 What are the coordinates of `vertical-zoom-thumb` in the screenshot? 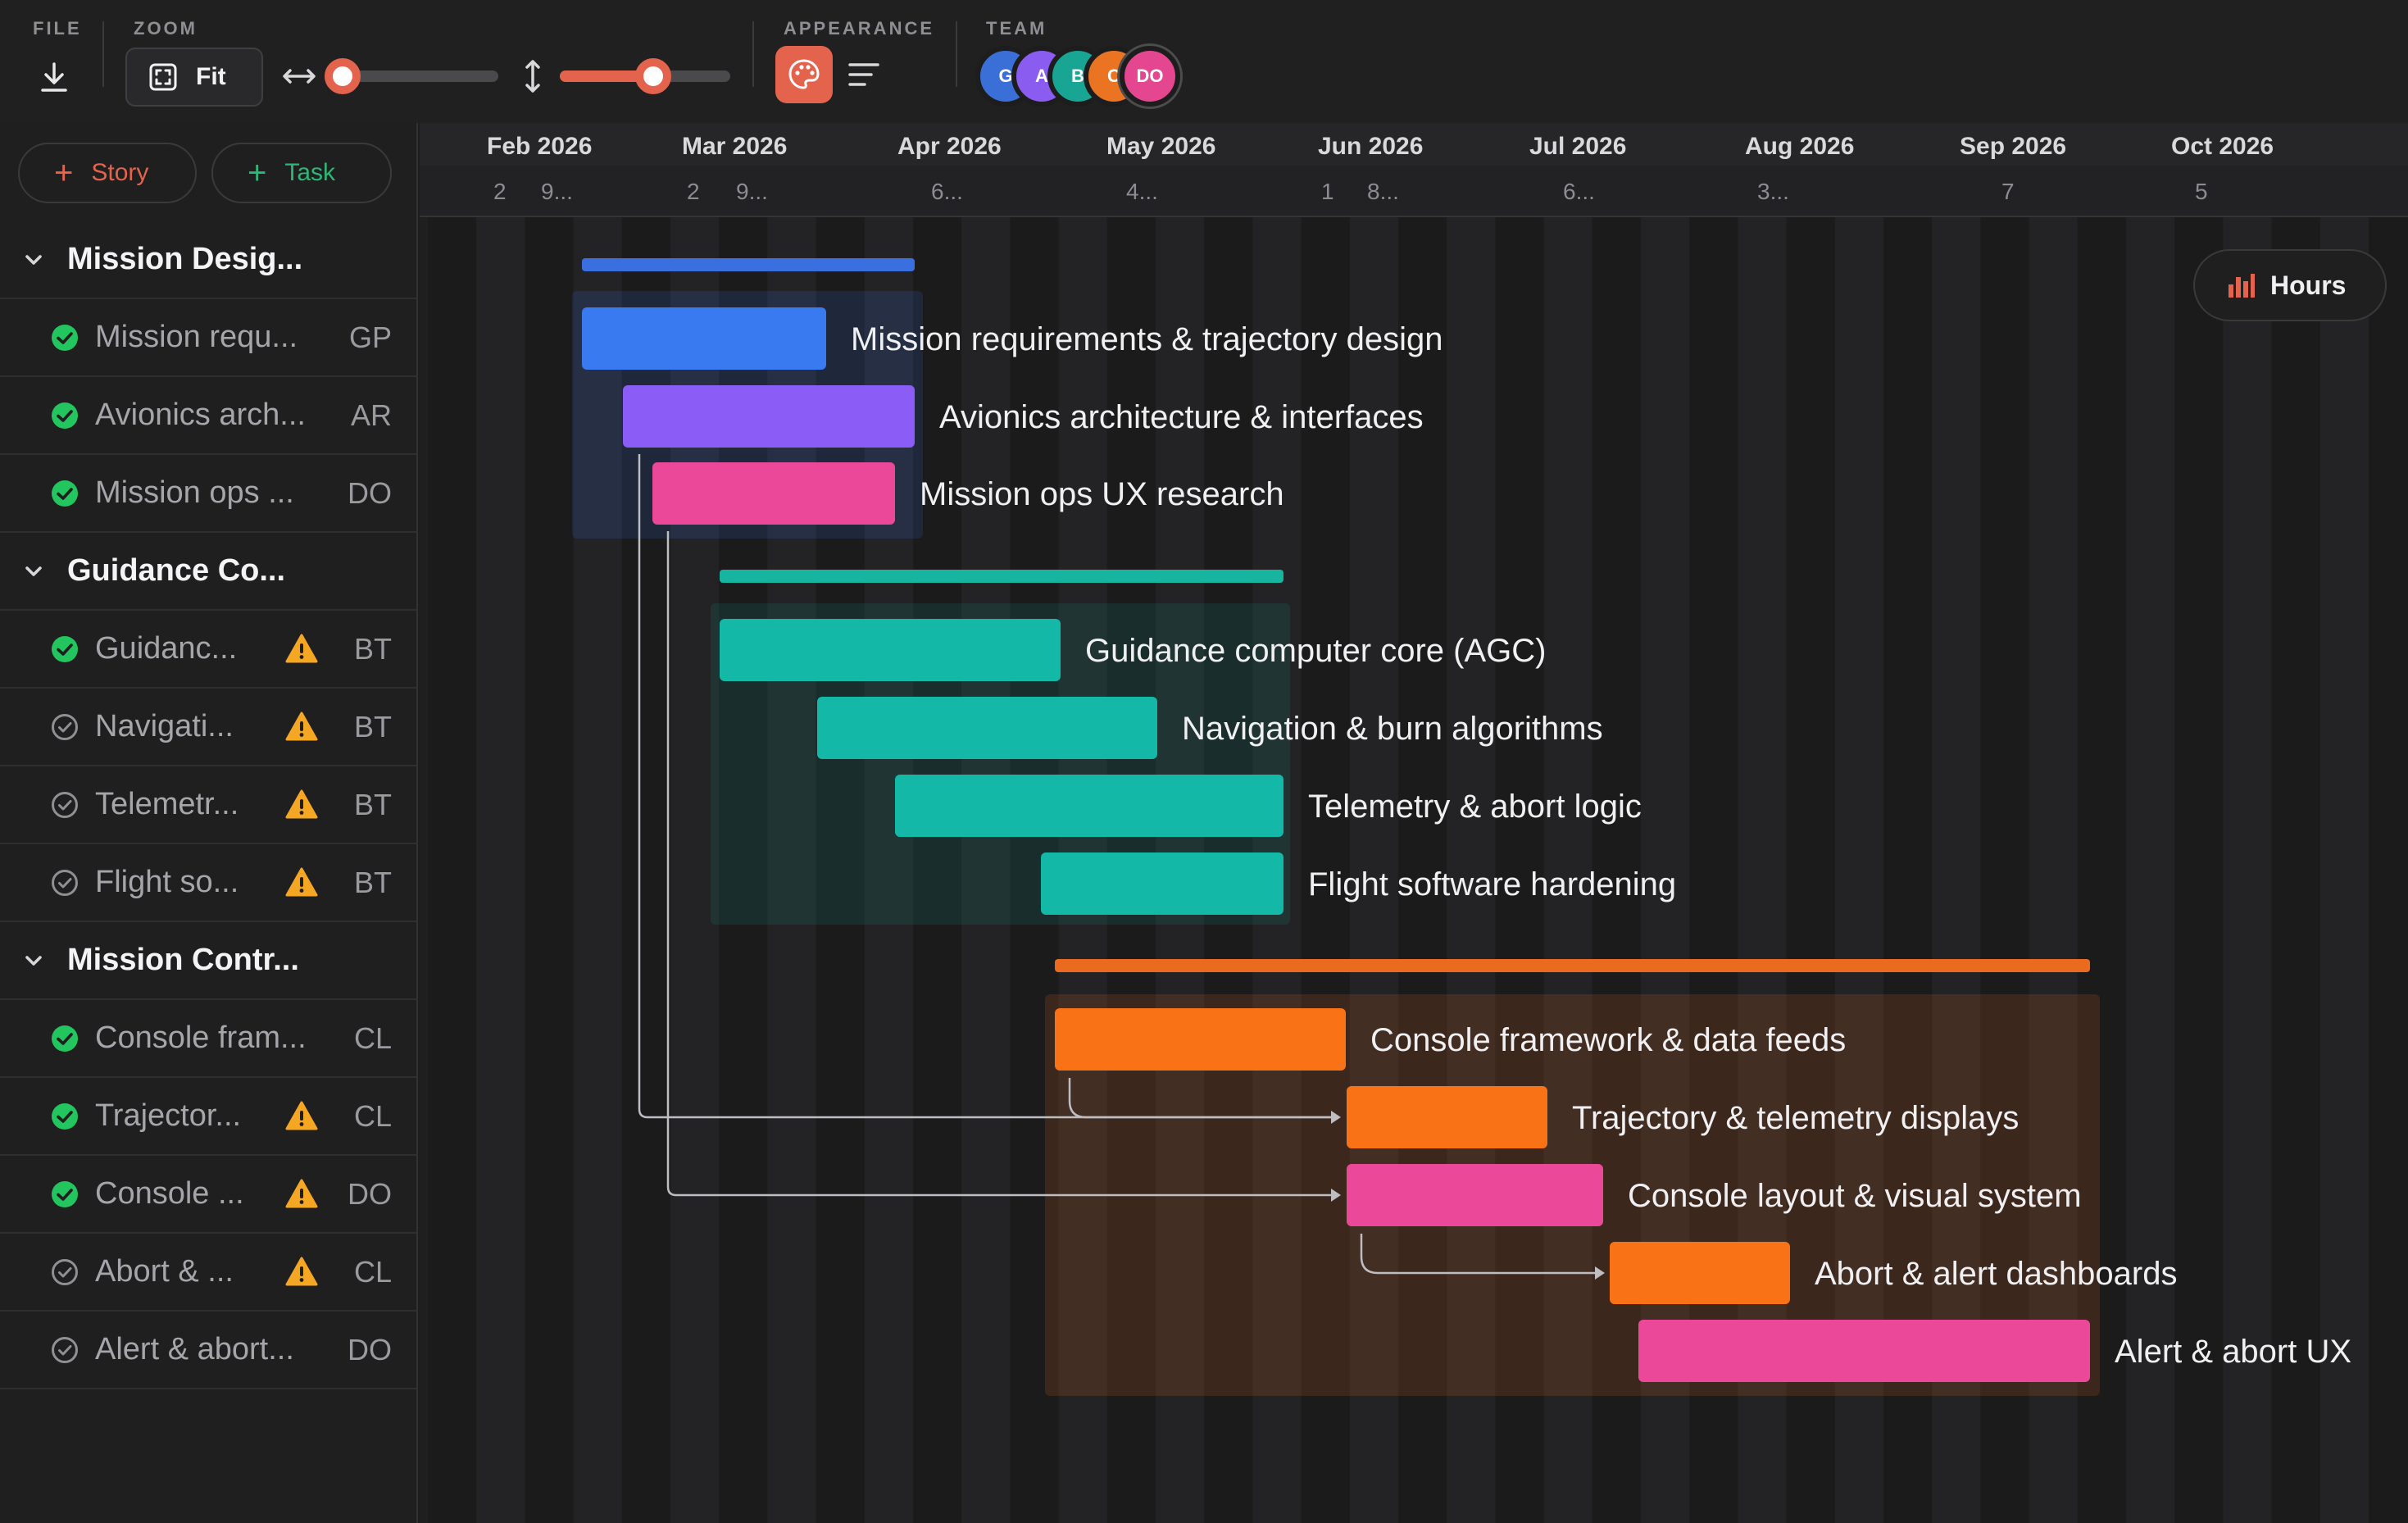 It's located at (653, 76).